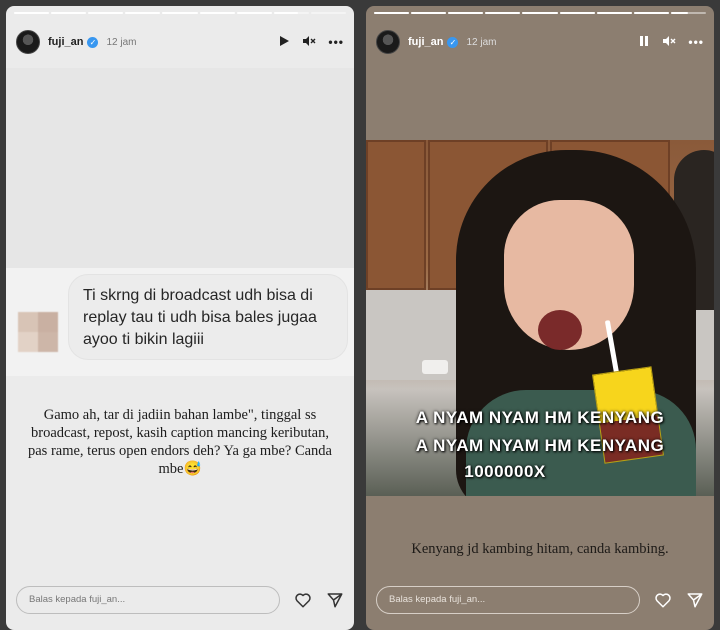 The width and height of the screenshot is (720, 630). Describe the element at coordinates (540, 549) in the screenshot. I see `story-caption: Kenyang jd kambing hitam, canda kambing.` at that location.